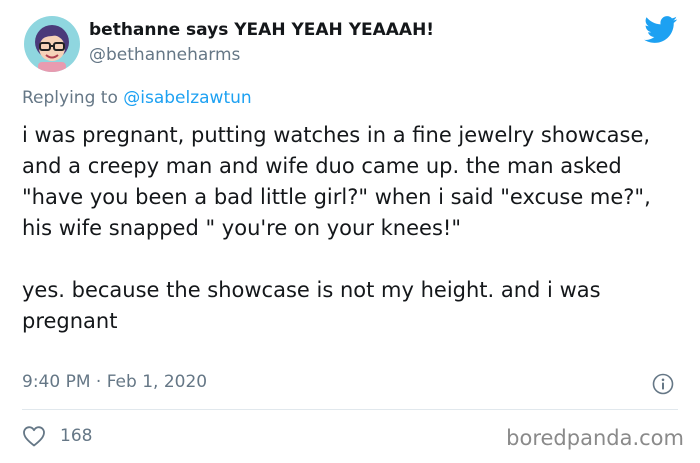 This screenshot has width=700, height=463. Describe the element at coordinates (261, 30) in the screenshot. I see `display-name: bethanne says YEAH YEAH YEAAAH!` at that location.